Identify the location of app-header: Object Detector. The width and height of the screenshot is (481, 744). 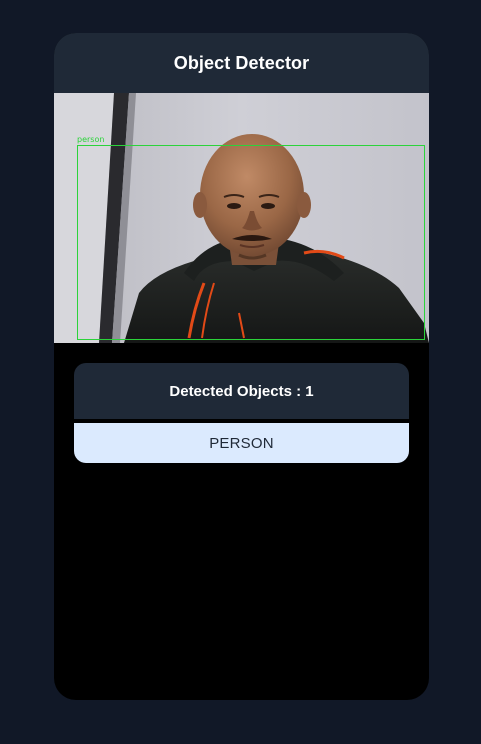
(241, 63).